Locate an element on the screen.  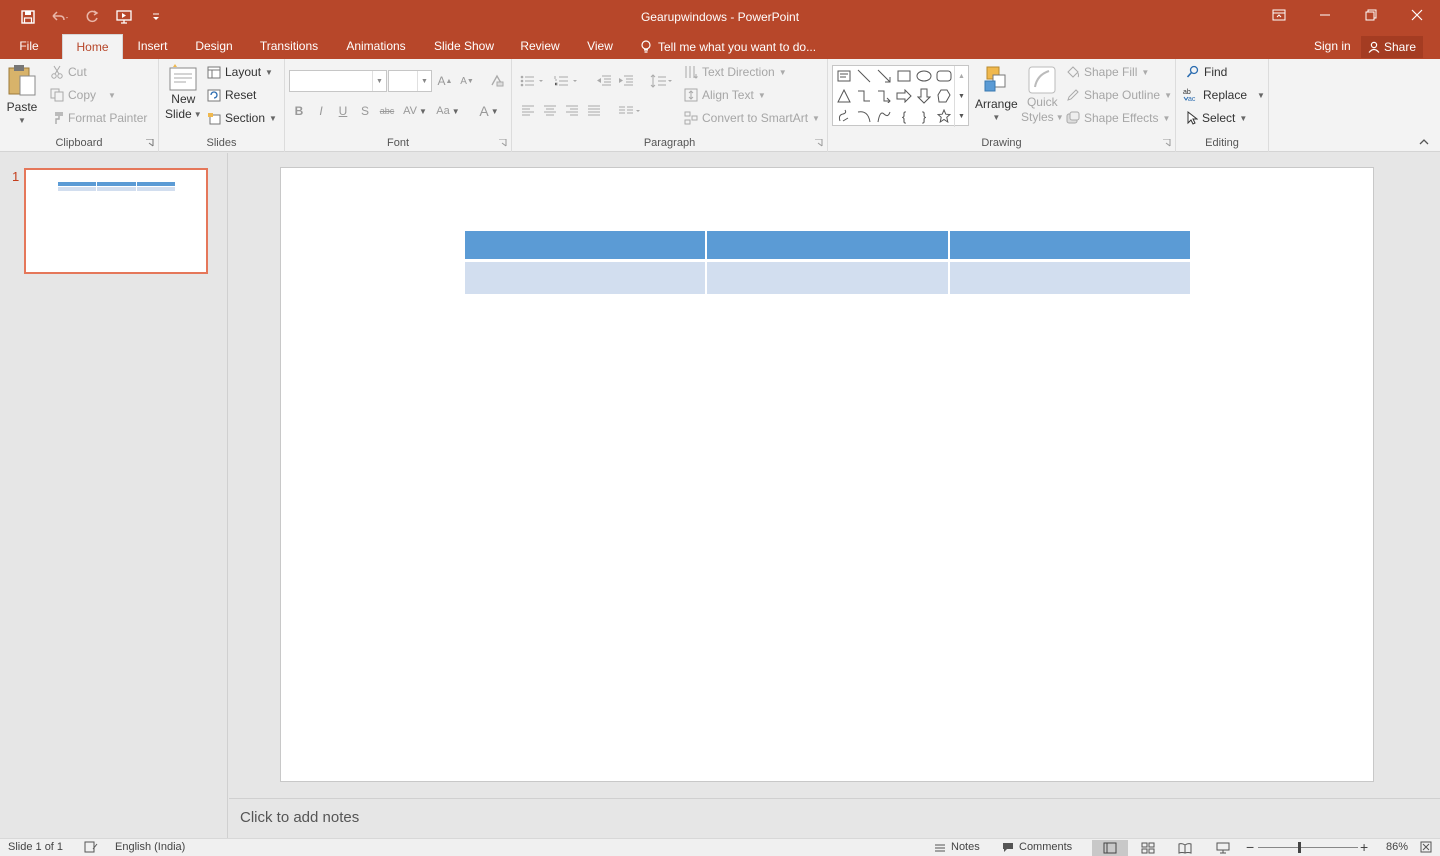
columns-icon is located at coordinates (630, 111).